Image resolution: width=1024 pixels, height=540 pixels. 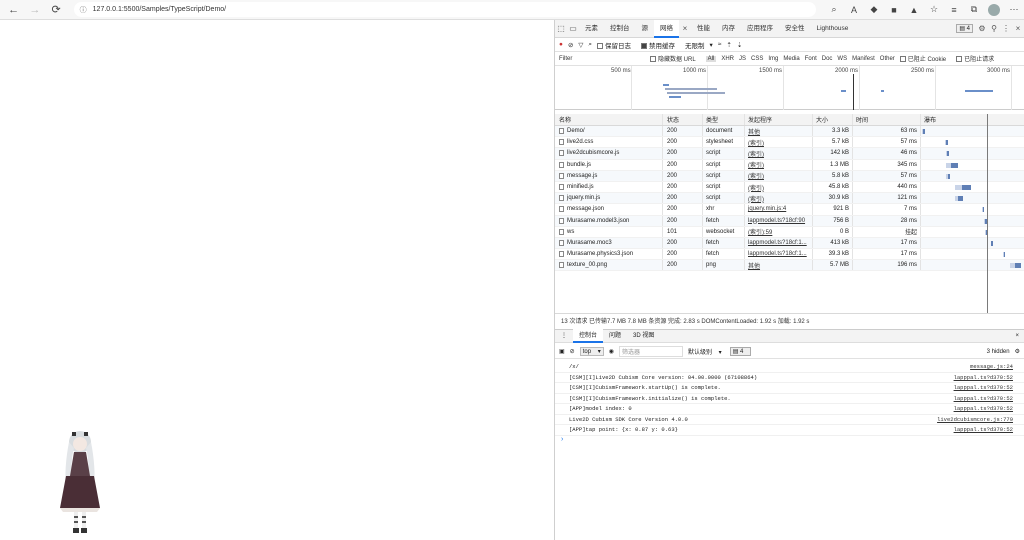 I want to click on drawer-tab-3d-view: 3D 视图, so click(x=643, y=336).